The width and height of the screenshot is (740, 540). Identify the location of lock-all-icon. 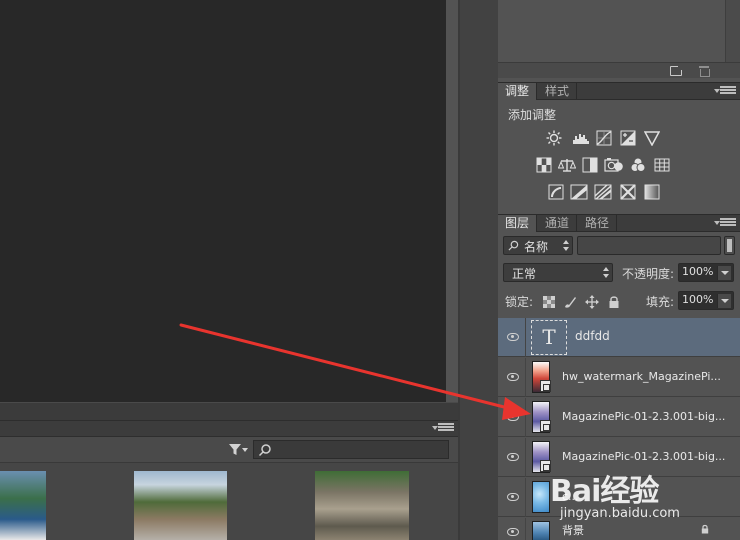
(614, 302).